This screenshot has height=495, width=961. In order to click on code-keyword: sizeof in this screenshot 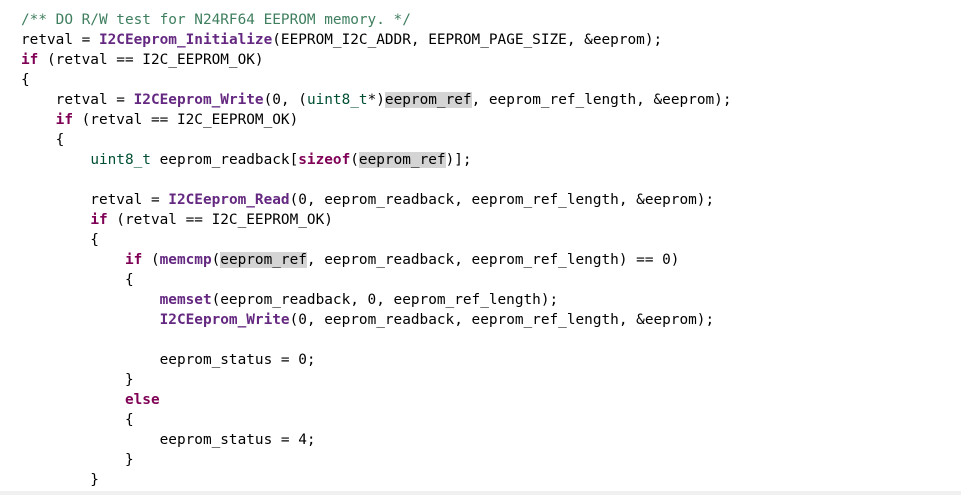, I will do `click(324, 160)`.